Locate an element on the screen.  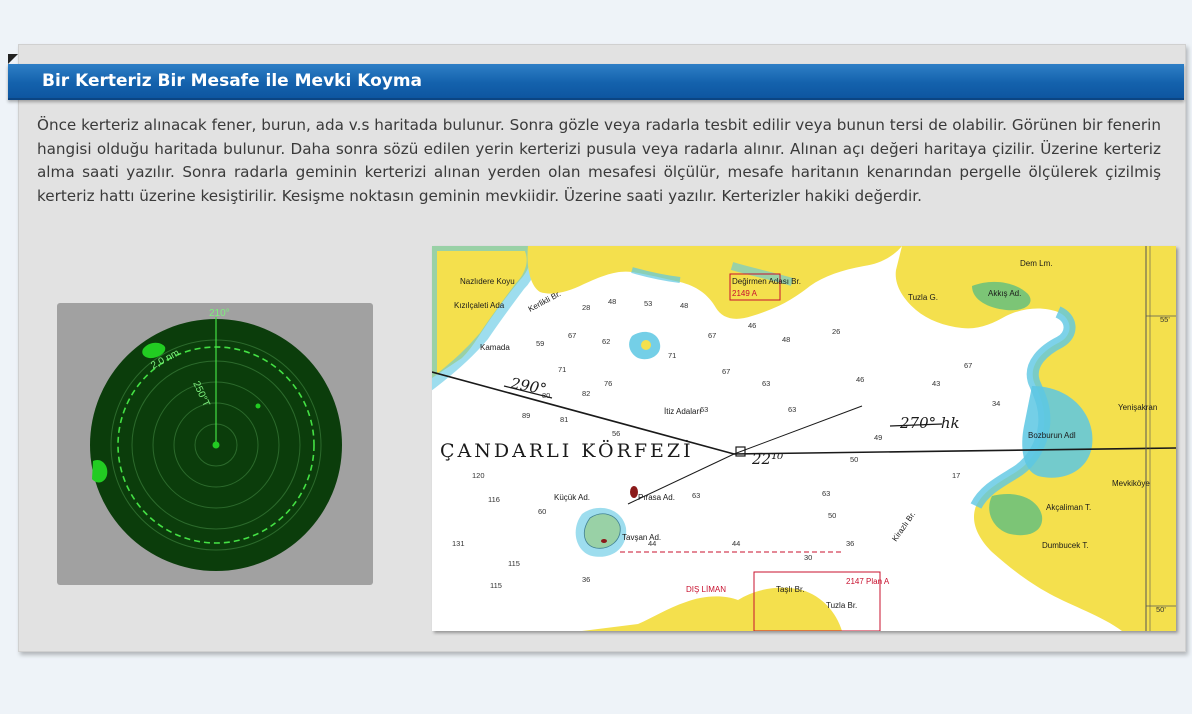
svg-text: 131 is located at coordinates (458, 543).